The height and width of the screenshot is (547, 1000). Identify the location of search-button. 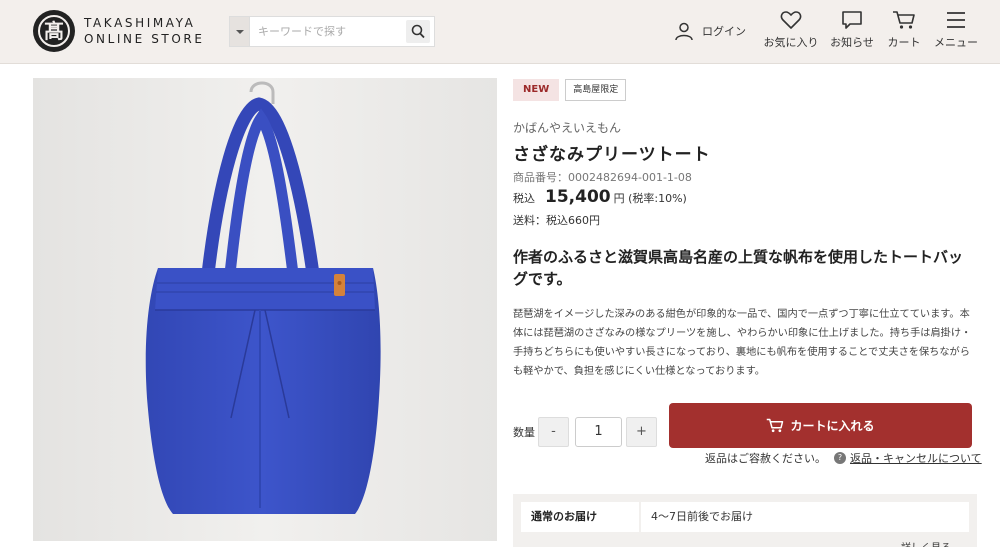
(418, 31).